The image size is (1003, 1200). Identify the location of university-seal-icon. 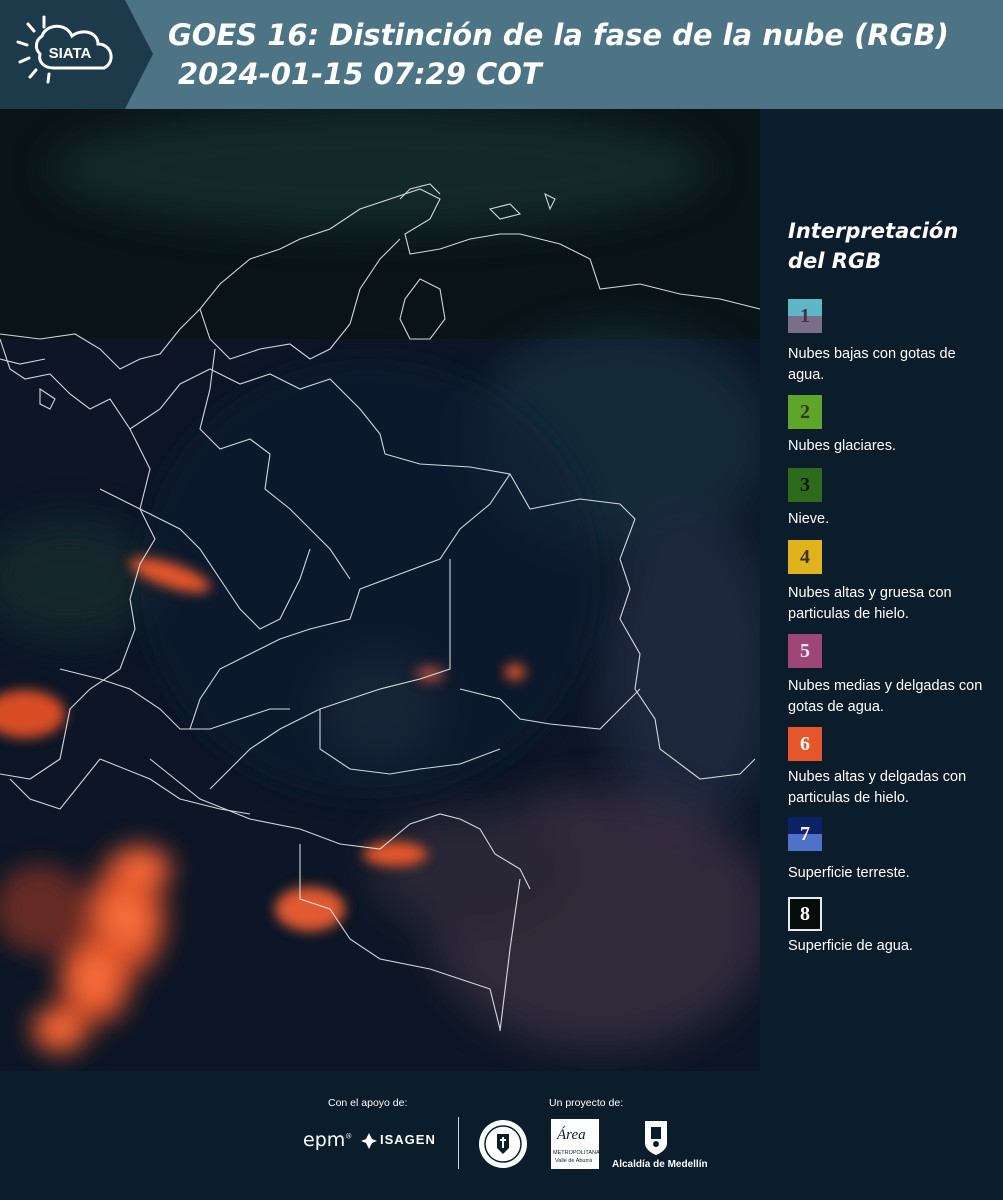
(503, 1144).